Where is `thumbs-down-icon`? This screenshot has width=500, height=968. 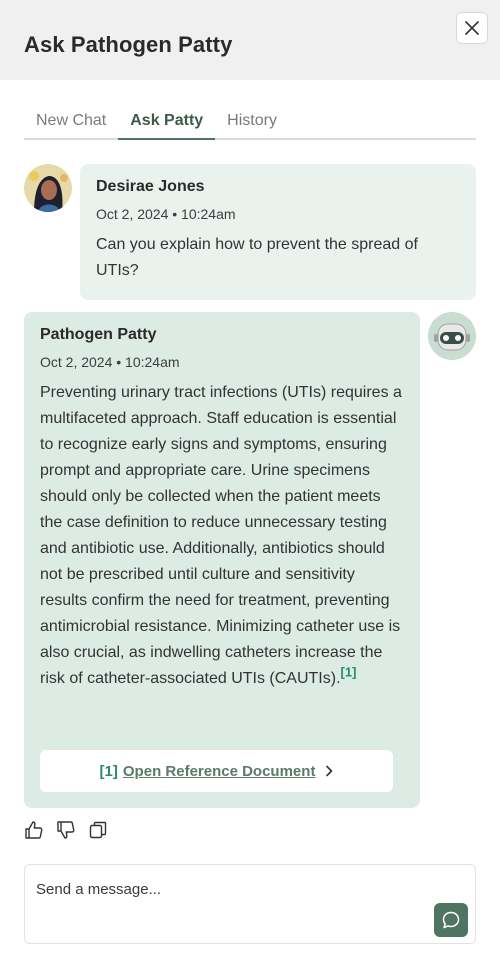
thumbs-down-icon is located at coordinates (66, 830).